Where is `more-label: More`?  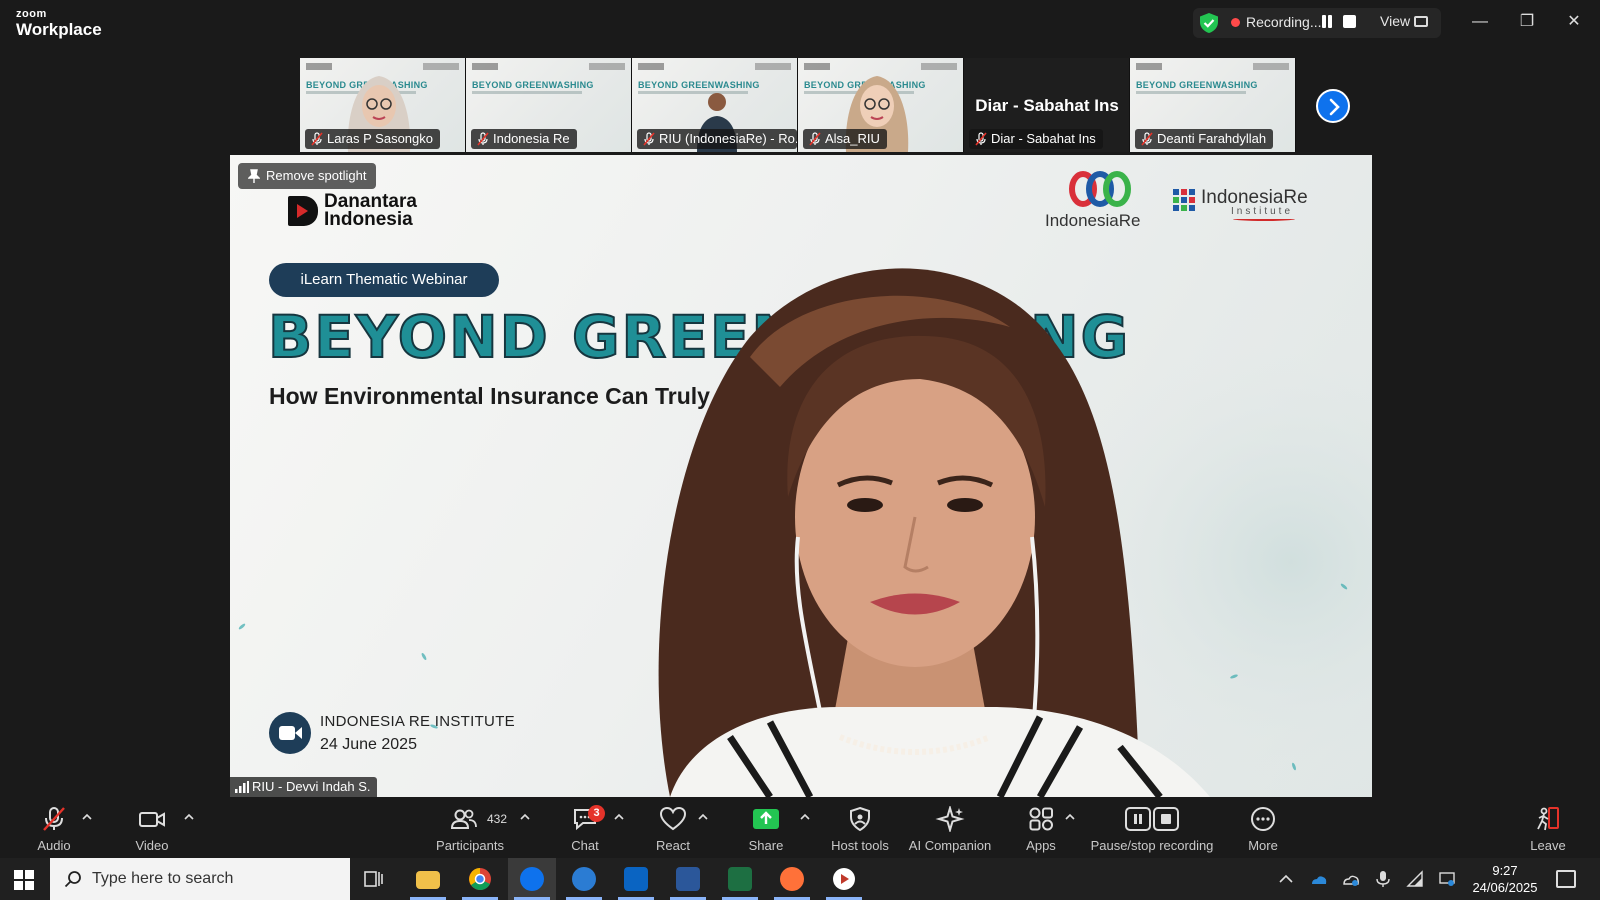
more-label: More is located at coordinates (1263, 845).